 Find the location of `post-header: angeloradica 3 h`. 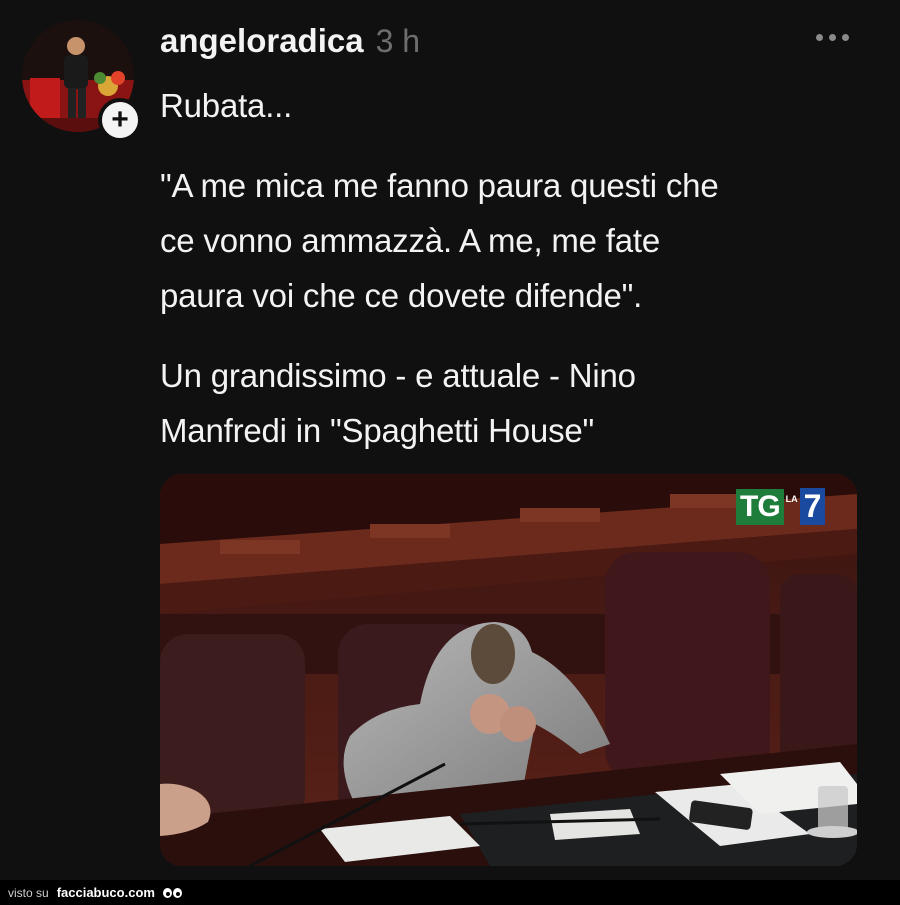

post-header: angeloradica 3 h is located at coordinates (290, 41).